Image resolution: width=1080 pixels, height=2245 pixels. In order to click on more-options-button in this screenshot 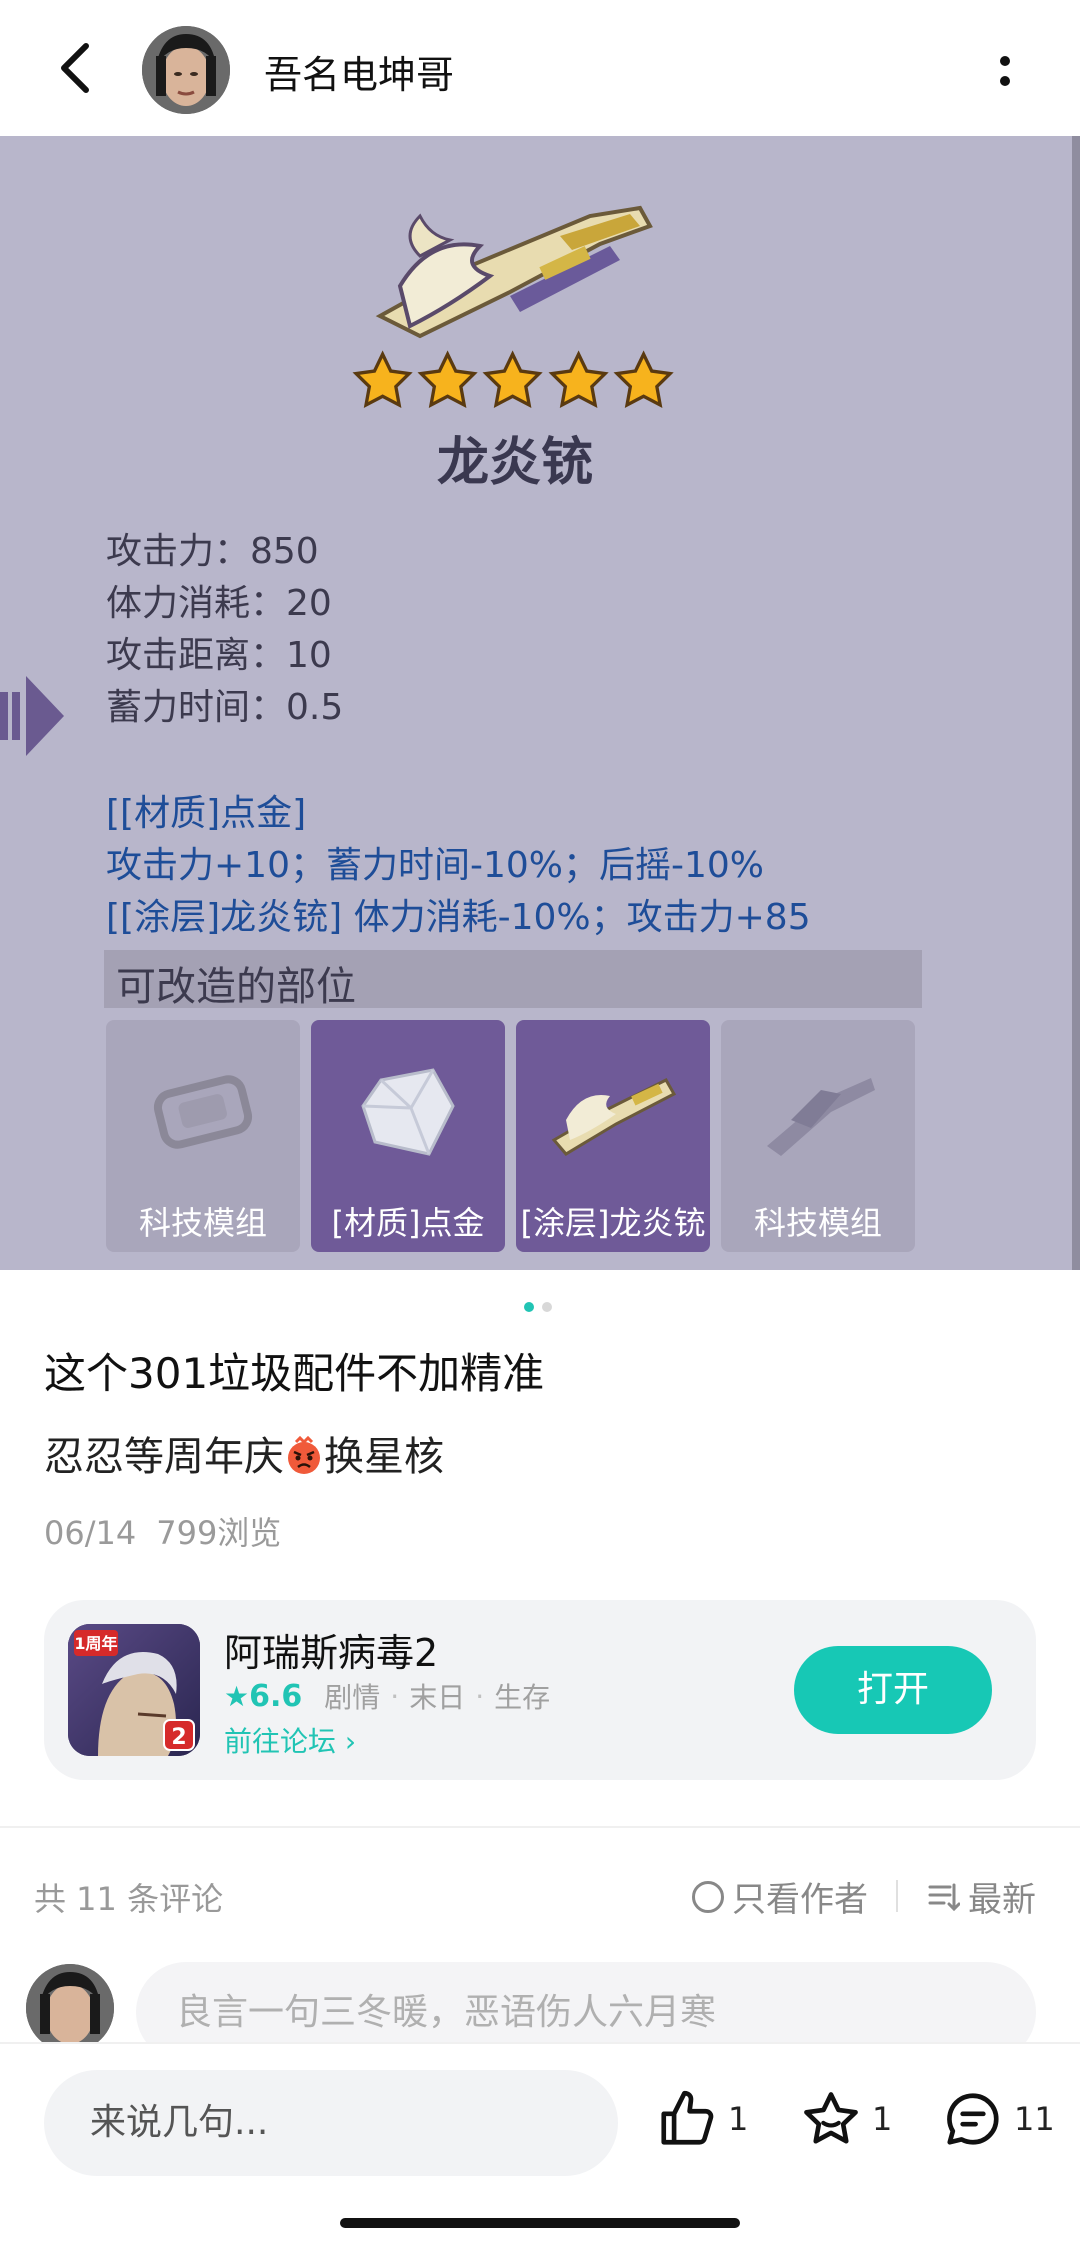, I will do `click(1005, 71)`.